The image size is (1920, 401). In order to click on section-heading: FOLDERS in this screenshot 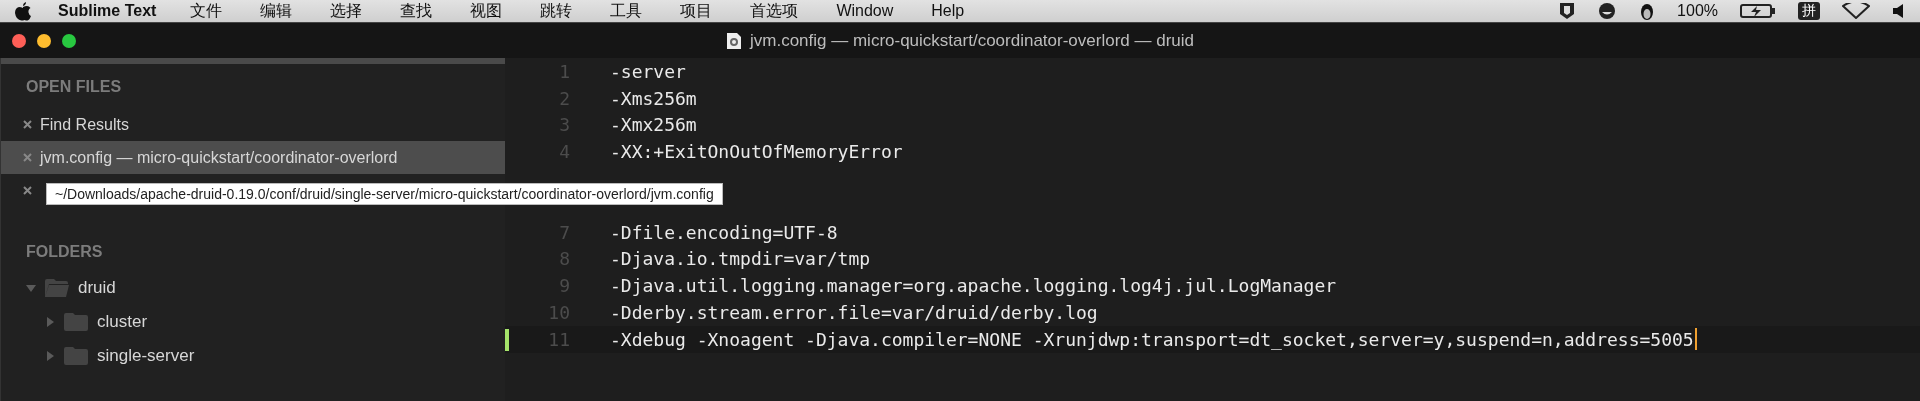, I will do `click(64, 252)`.